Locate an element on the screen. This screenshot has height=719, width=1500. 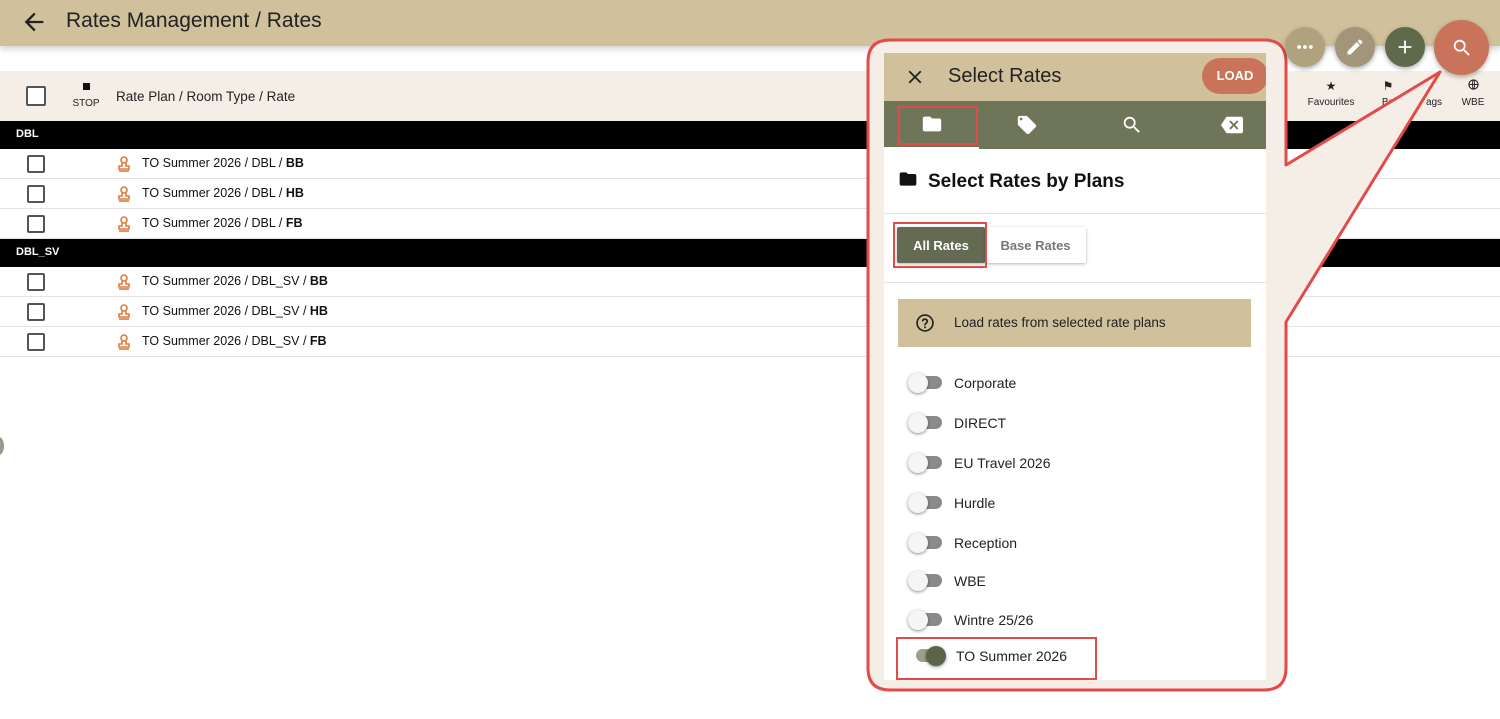
flag-icon: ⚑ is located at coordinates (1388, 86).